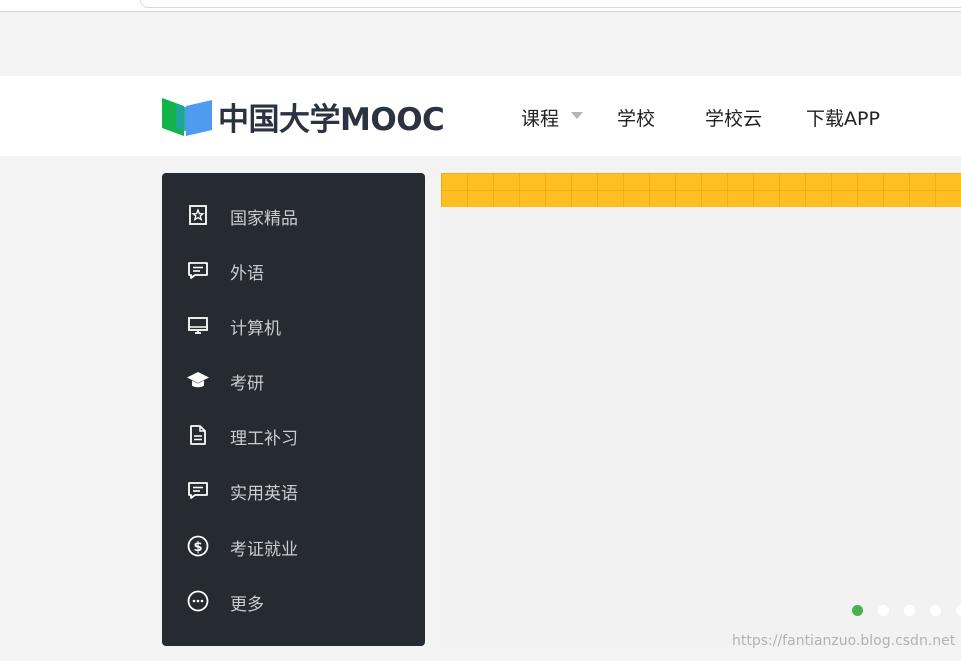 The width and height of the screenshot is (961, 661). I want to click on nav-schools: 学校, so click(636, 117).